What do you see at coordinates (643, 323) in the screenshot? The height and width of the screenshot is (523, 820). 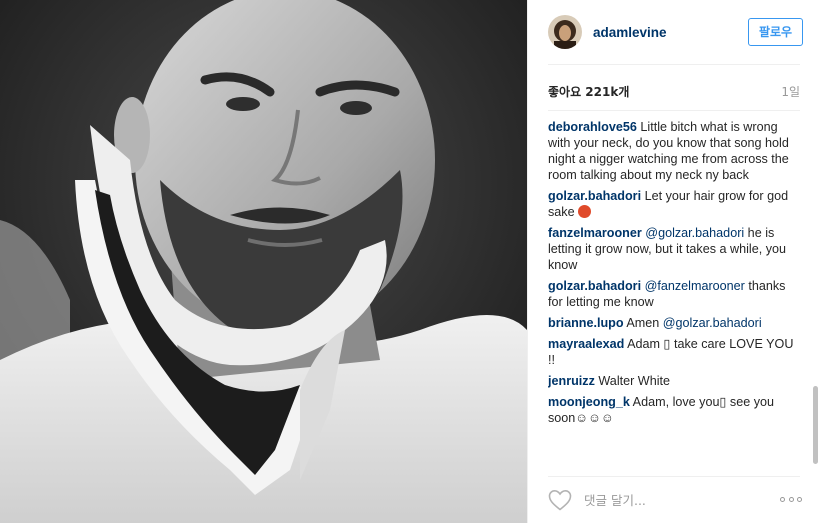 I see `comment-text: Amen` at bounding box center [643, 323].